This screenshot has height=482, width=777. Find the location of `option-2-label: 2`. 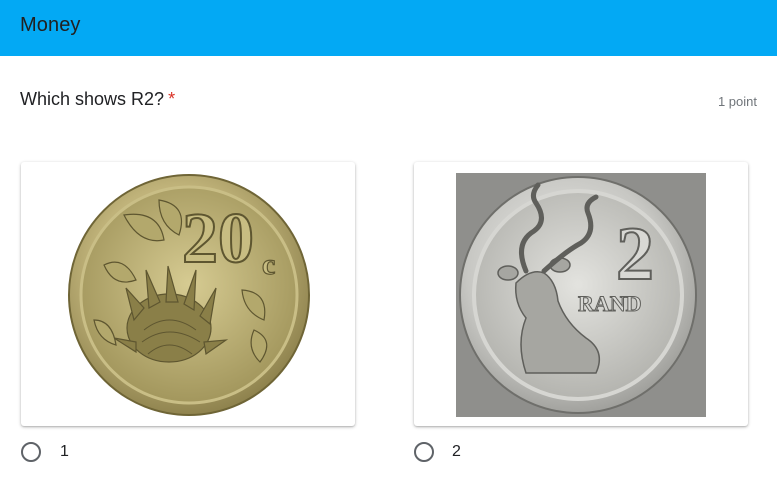

option-2-label: 2 is located at coordinates (456, 451).